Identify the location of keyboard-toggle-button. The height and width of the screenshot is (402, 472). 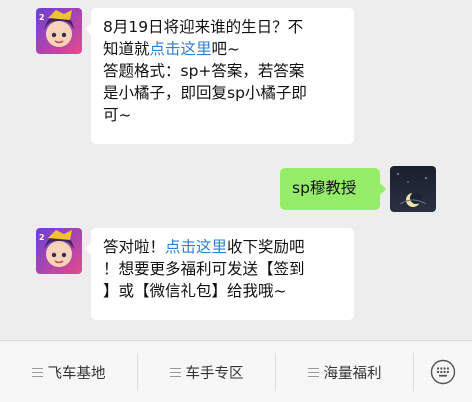
(443, 372).